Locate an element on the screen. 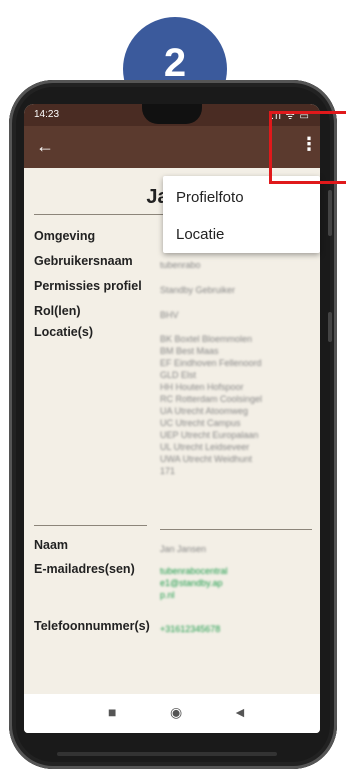  menu-item-profielfoto: Profielfoto is located at coordinates (210, 197).